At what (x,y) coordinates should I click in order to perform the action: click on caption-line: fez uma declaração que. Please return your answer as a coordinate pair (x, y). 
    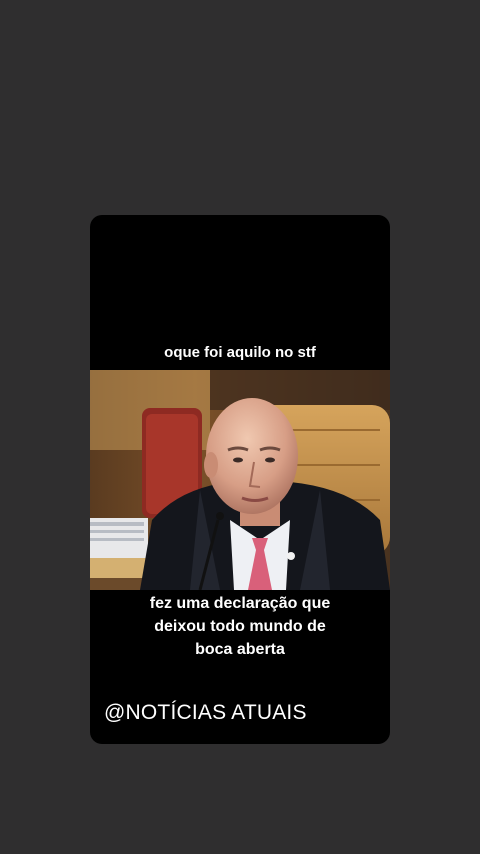
    Looking at the image, I should click on (240, 603).